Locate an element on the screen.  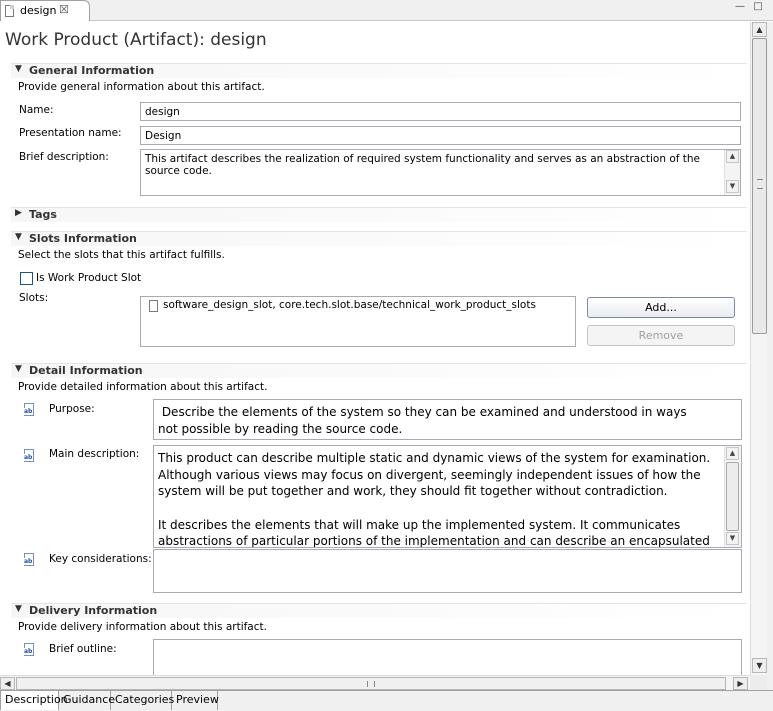
section-general-title: General Information is located at coordinates (92, 70).